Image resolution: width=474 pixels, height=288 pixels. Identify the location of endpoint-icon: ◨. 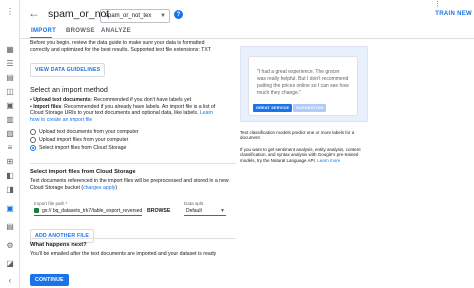
(10, 189).